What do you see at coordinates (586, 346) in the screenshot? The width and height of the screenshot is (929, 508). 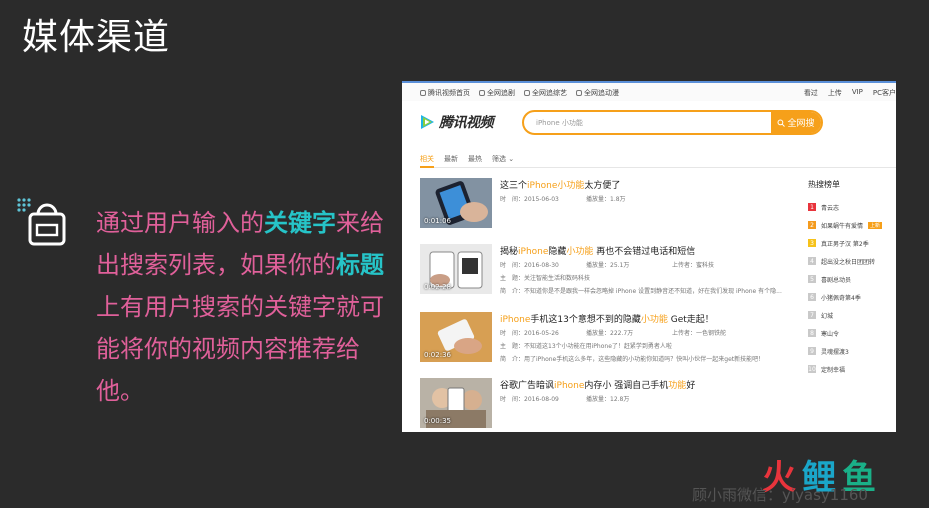 I see `result-topic: 主 题：不知道这13个小功能在用iPhone了！赶紧学到勇者人啦` at bounding box center [586, 346].